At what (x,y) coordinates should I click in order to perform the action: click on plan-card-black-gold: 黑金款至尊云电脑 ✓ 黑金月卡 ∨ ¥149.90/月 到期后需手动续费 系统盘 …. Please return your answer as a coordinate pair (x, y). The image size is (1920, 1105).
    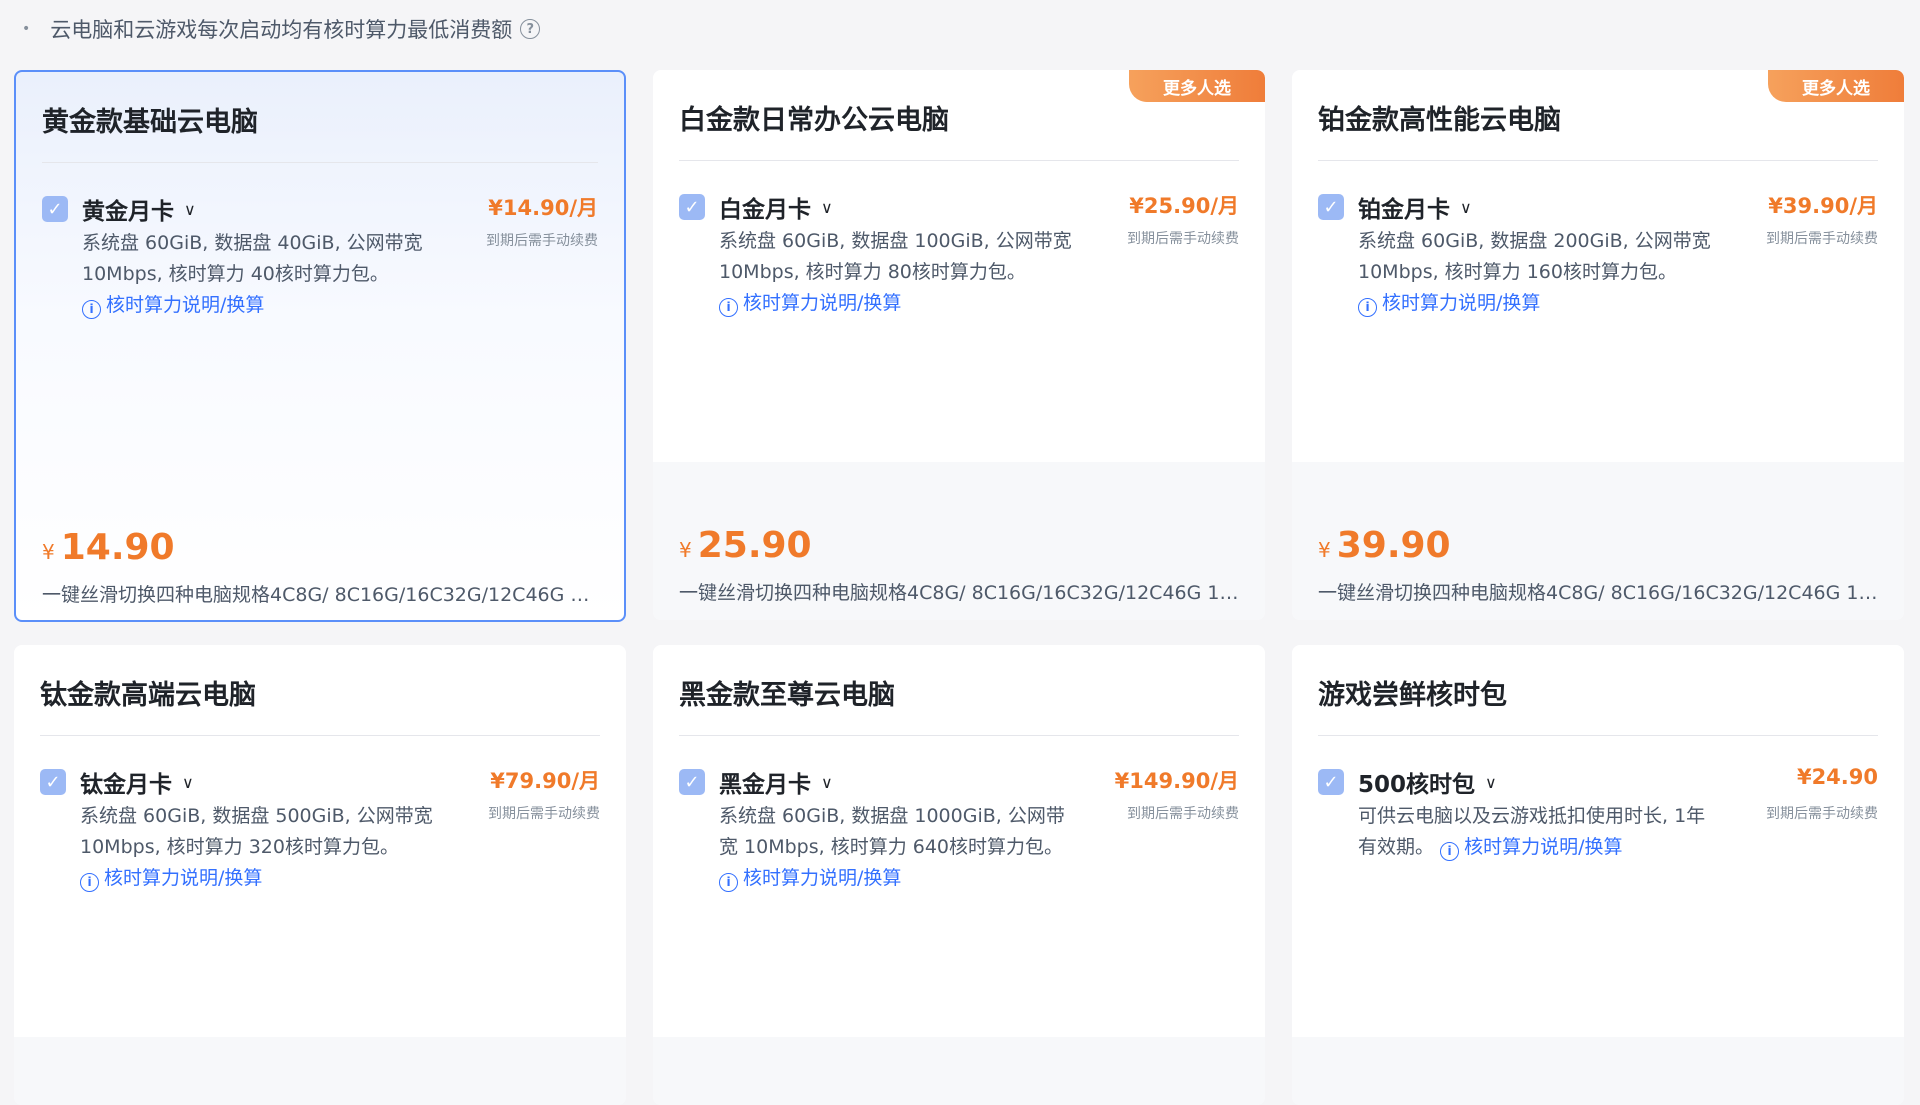
    Looking at the image, I should click on (959, 875).